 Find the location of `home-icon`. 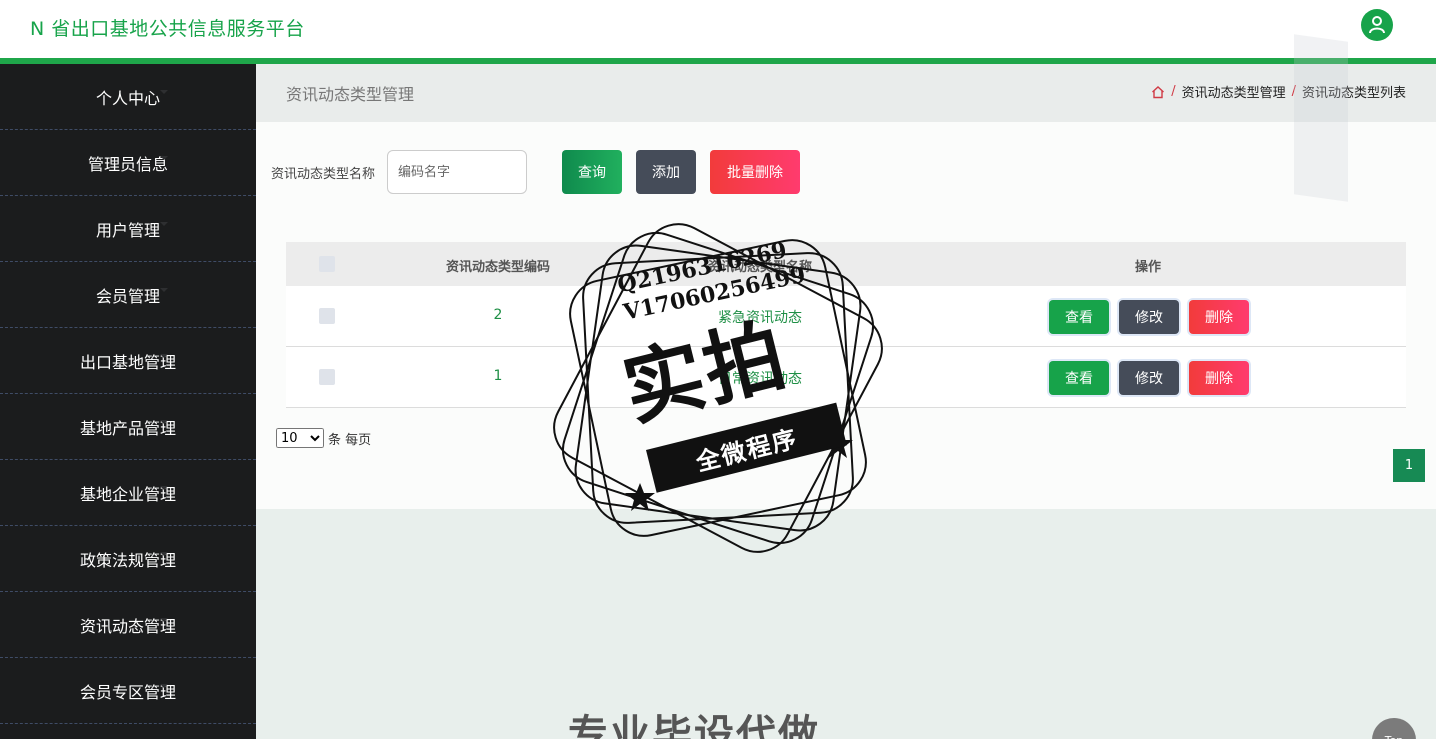

home-icon is located at coordinates (1158, 92).